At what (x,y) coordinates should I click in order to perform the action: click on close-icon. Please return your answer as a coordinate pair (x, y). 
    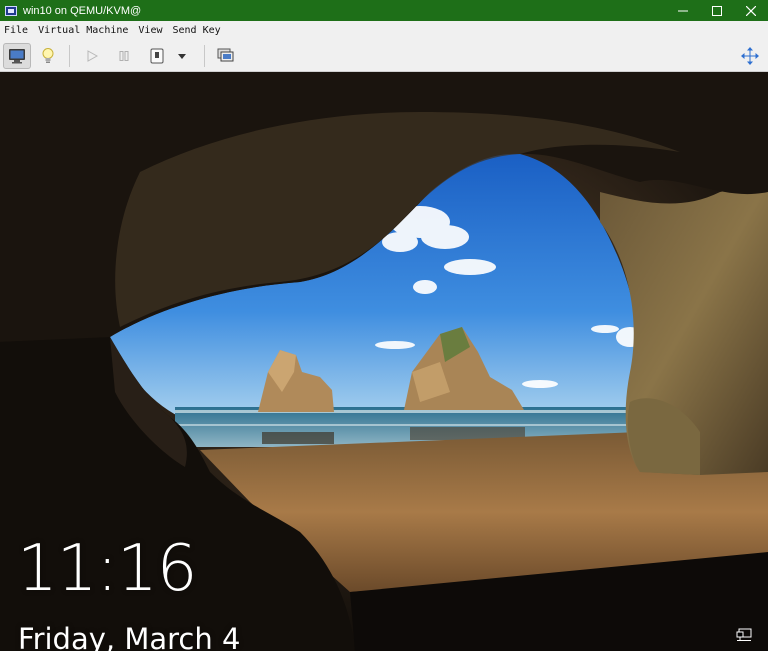
    Looking at the image, I should click on (751, 10).